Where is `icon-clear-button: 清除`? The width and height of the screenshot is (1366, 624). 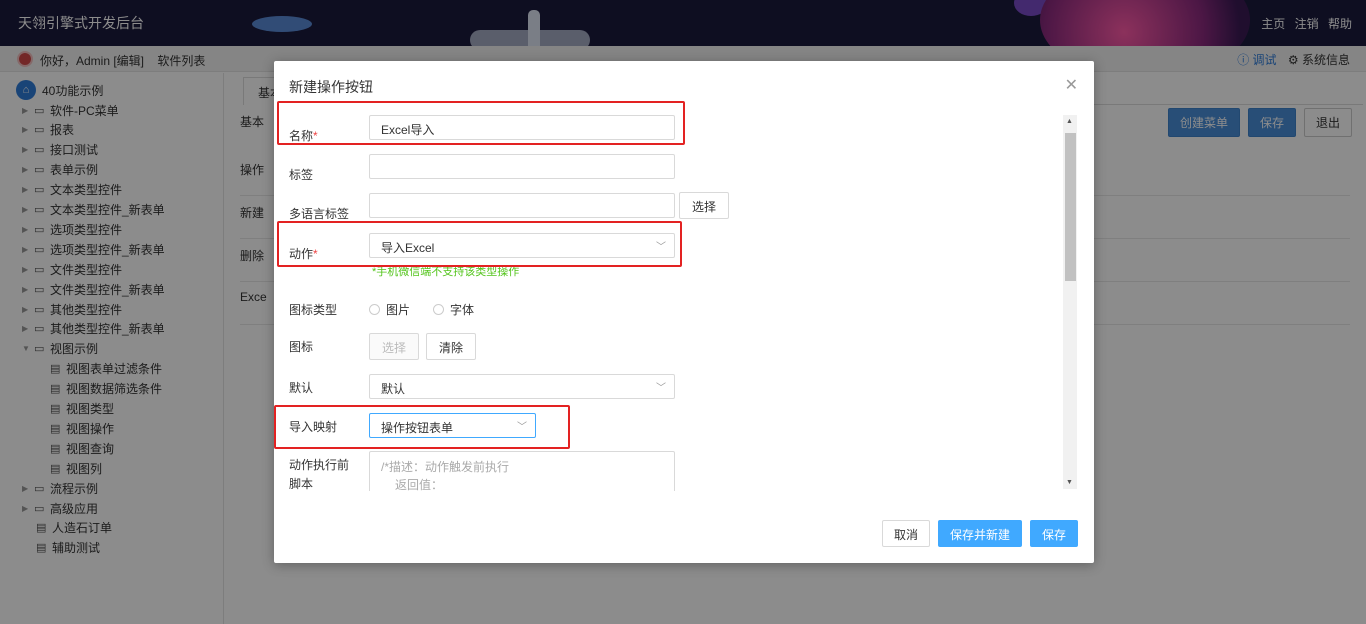
icon-clear-button: 清除 is located at coordinates (451, 346).